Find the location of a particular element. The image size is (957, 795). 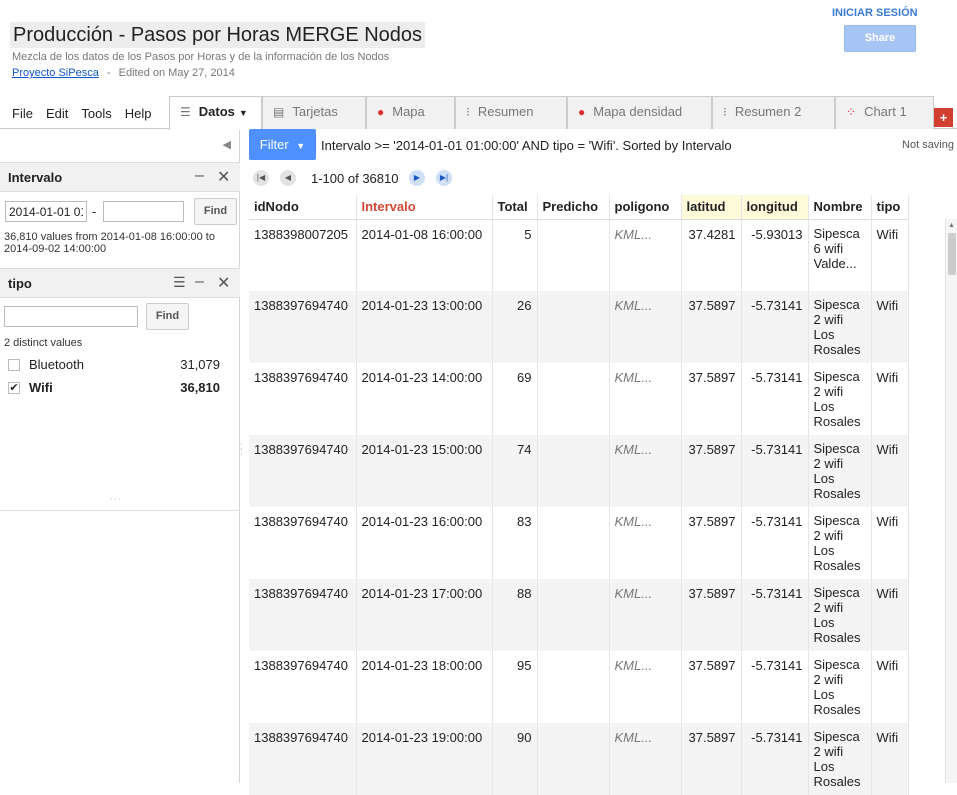

cell-intervalo: 2014-01-23 16:00:00 is located at coordinates (424, 543).